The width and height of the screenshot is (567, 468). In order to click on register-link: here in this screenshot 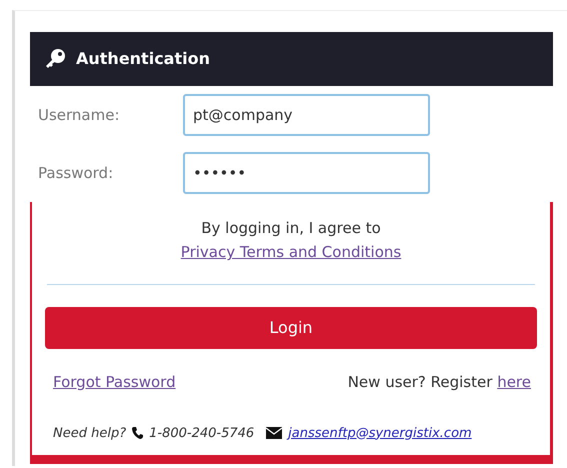, I will do `click(514, 382)`.